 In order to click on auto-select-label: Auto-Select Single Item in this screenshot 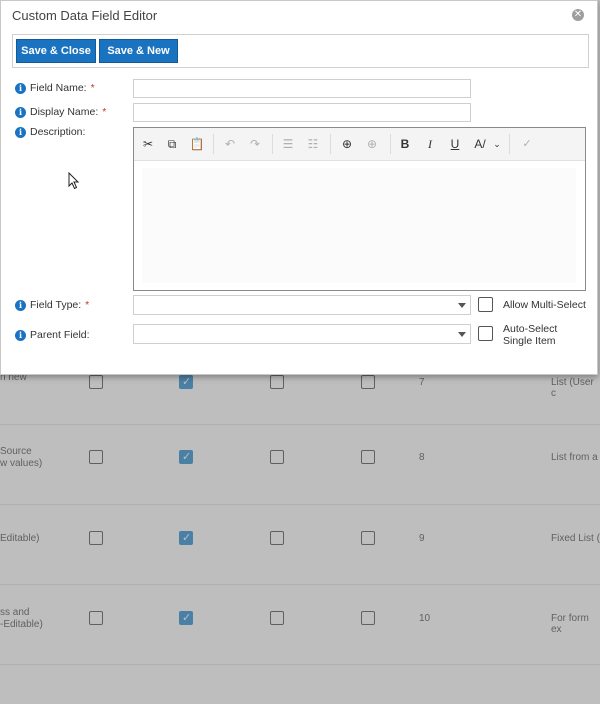, I will do `click(530, 335)`.